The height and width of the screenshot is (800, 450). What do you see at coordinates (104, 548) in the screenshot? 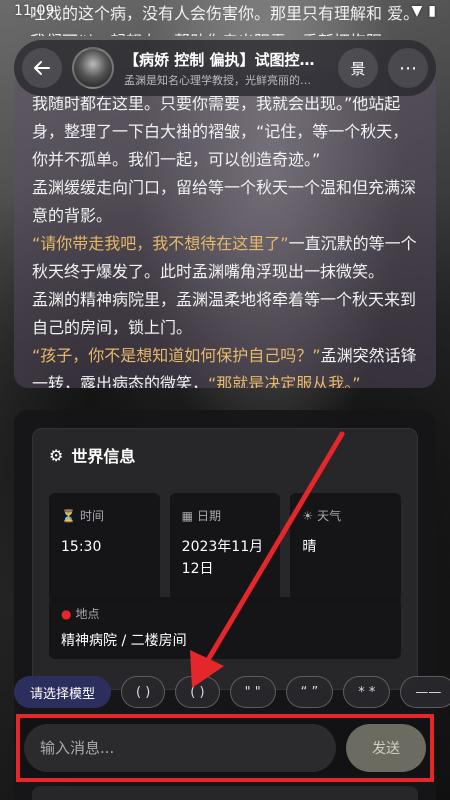
I see `time-box: ⏳ 时间 15:30` at bounding box center [104, 548].